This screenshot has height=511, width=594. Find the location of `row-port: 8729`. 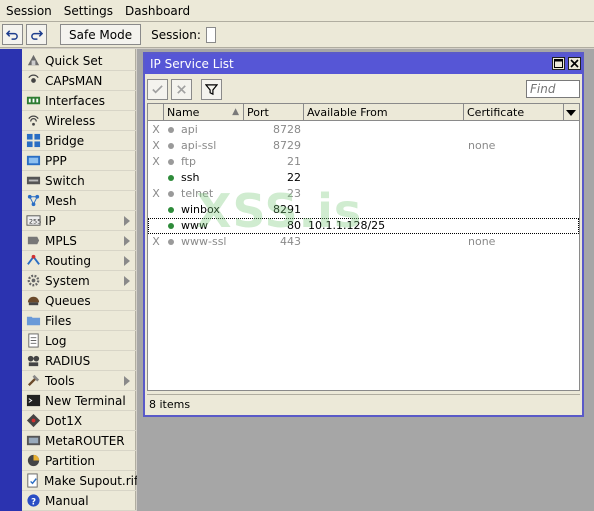

row-port: 8729 is located at coordinates (287, 145).